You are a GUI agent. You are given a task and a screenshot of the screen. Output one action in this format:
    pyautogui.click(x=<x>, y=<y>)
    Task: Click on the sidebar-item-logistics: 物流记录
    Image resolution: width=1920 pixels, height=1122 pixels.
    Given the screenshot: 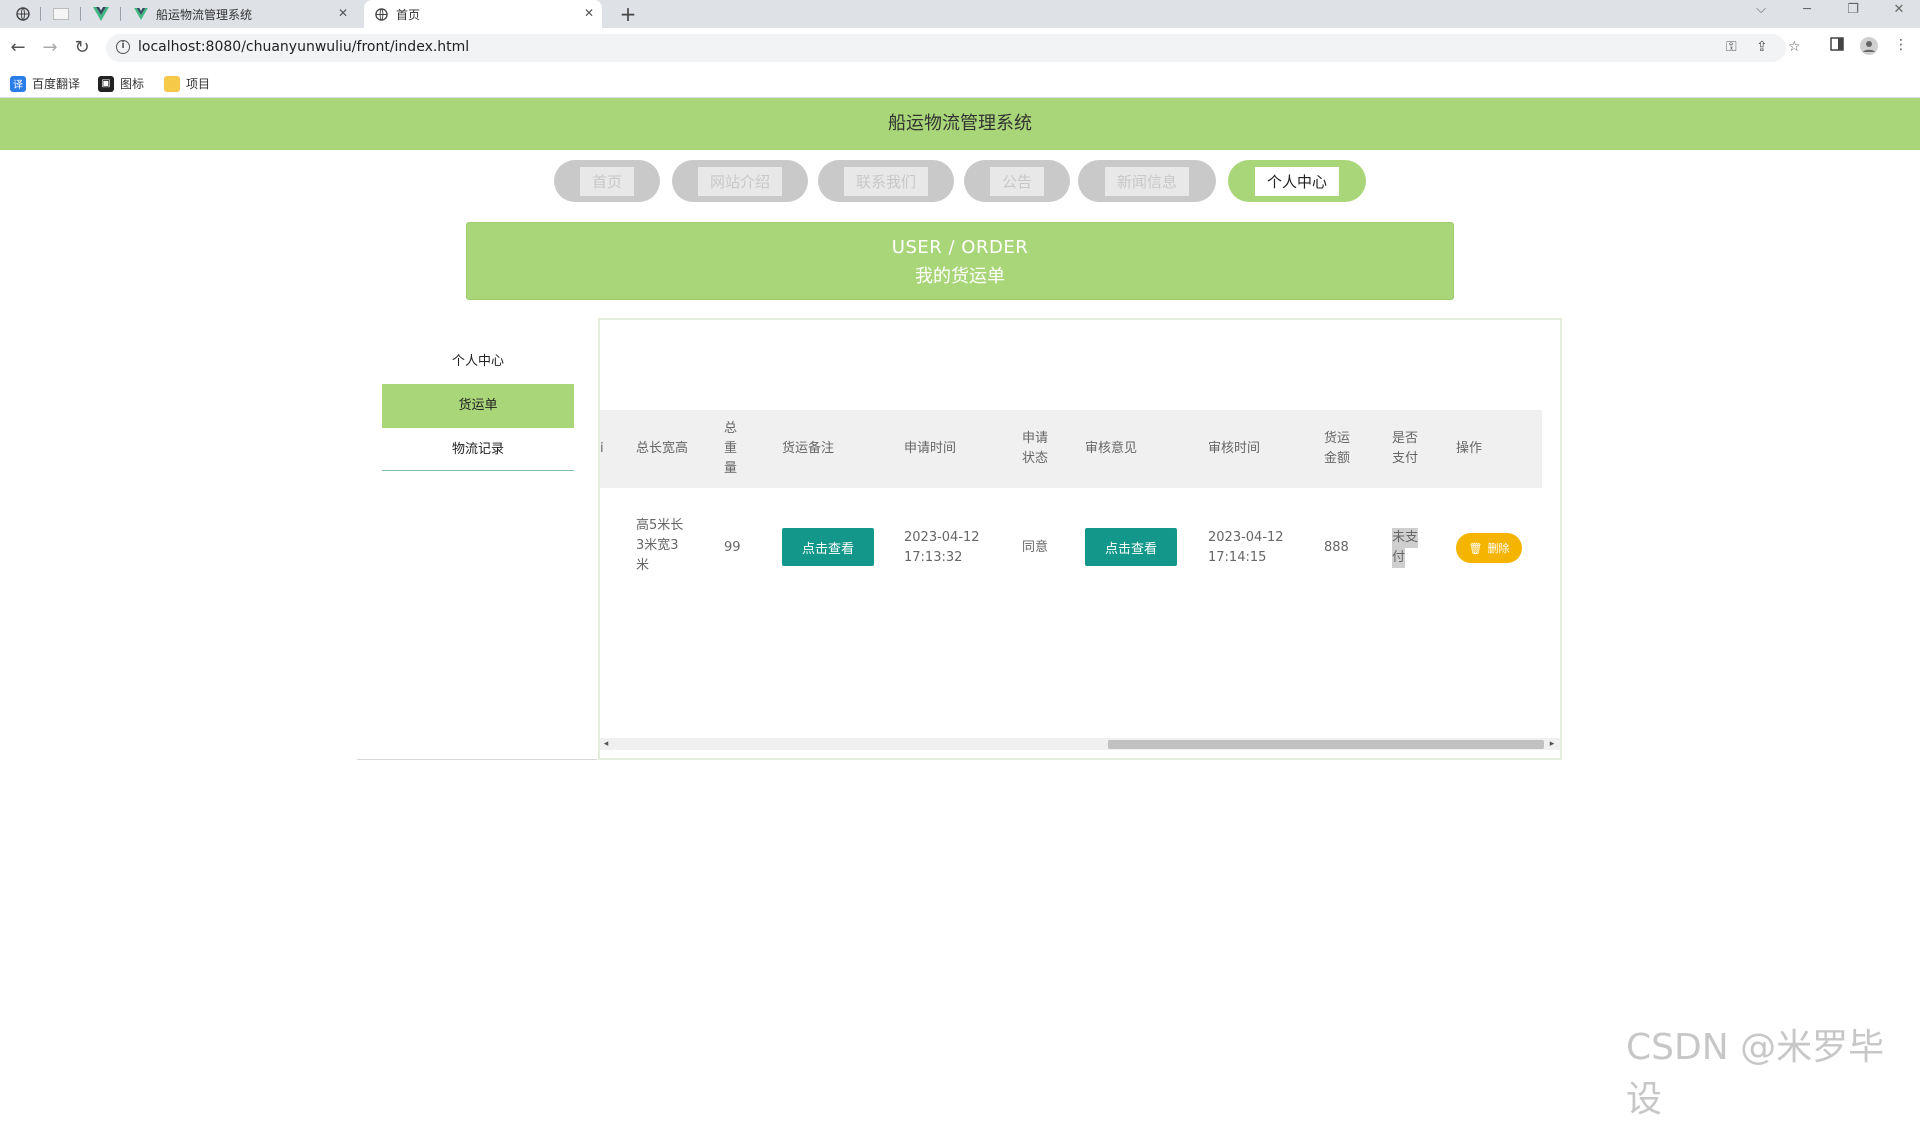 What is the action you would take?
    pyautogui.click(x=478, y=450)
    